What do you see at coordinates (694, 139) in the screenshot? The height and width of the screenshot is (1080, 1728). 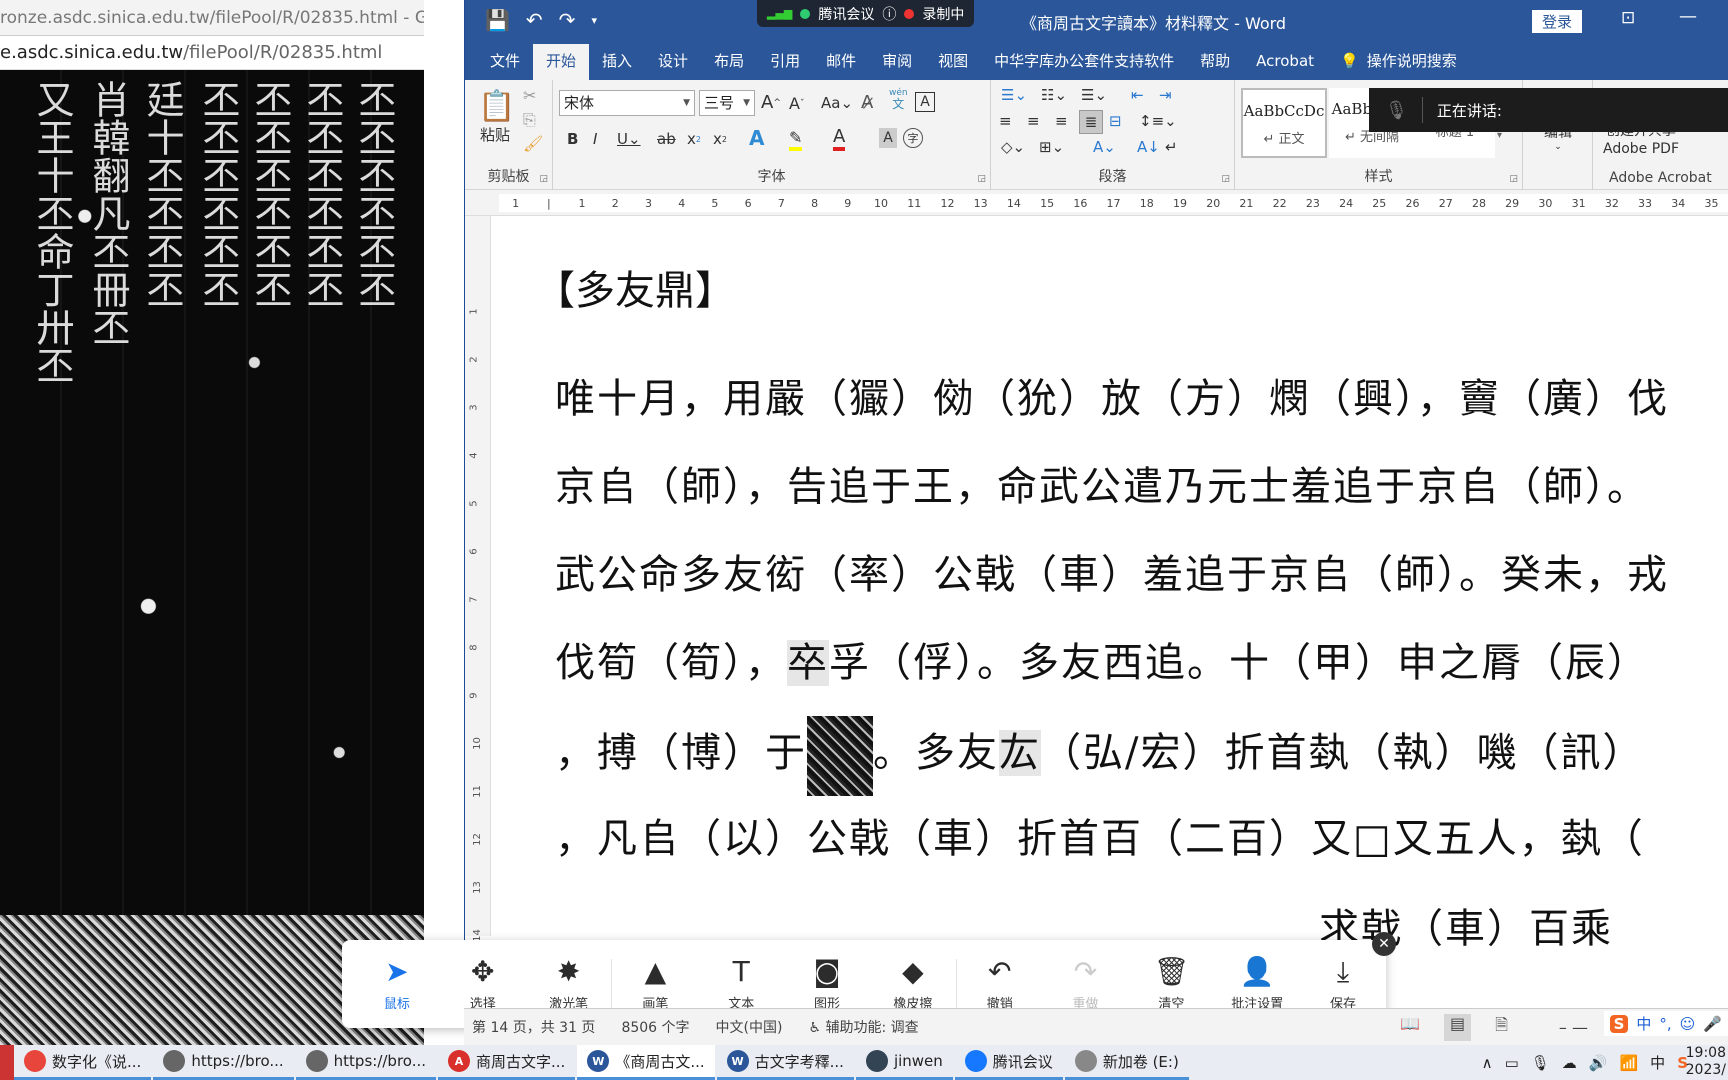 I see `subscript-button: x2` at bounding box center [694, 139].